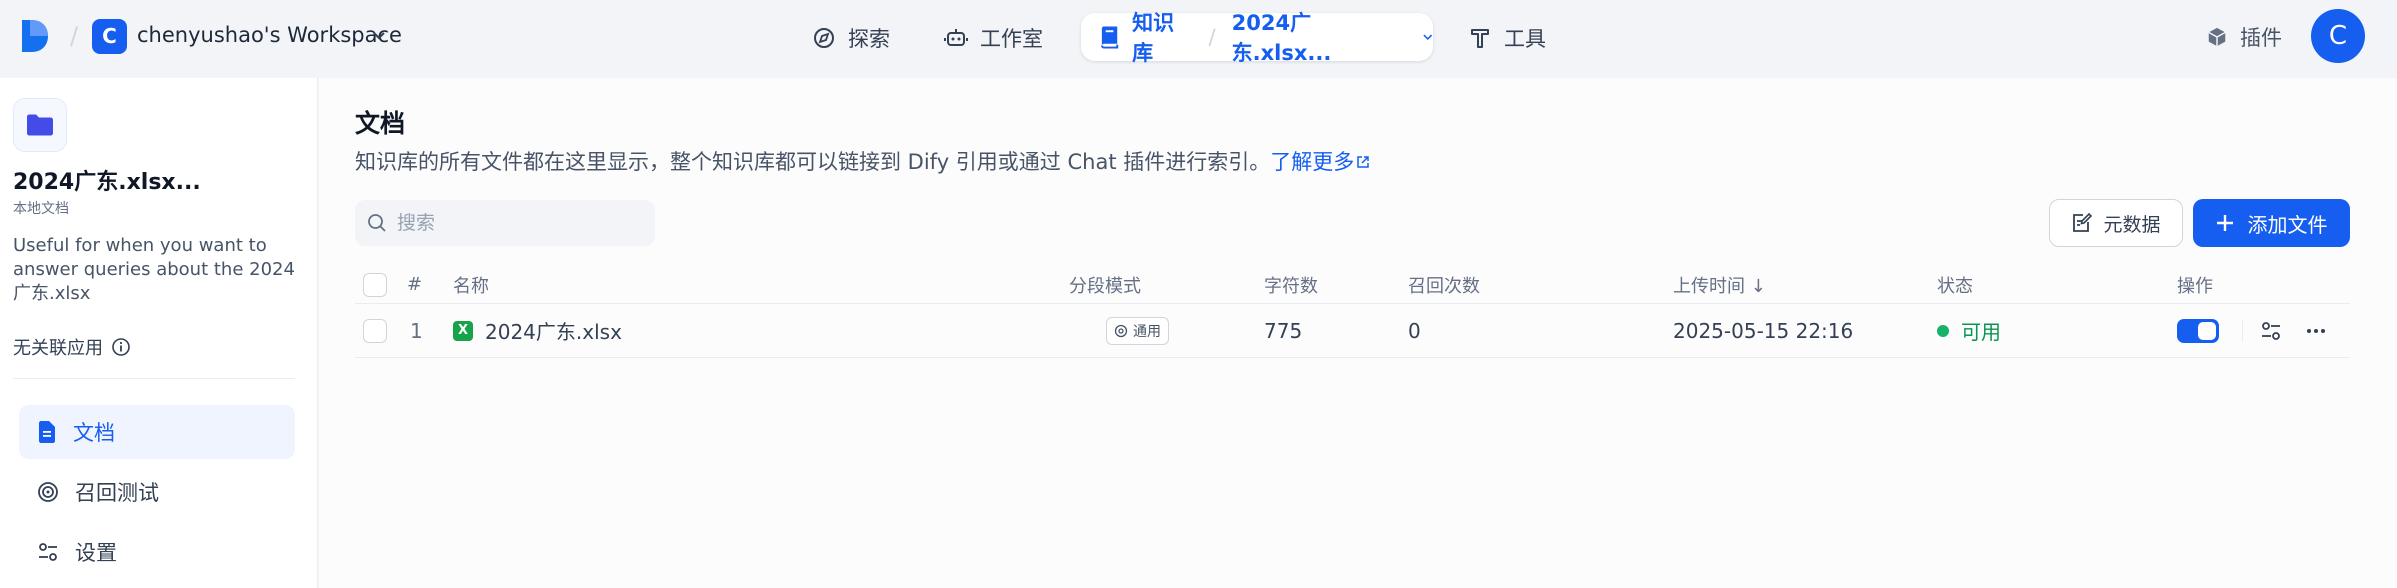 The height and width of the screenshot is (588, 2397). Describe the element at coordinates (2242, 330) in the screenshot. I see `action-divider` at that location.